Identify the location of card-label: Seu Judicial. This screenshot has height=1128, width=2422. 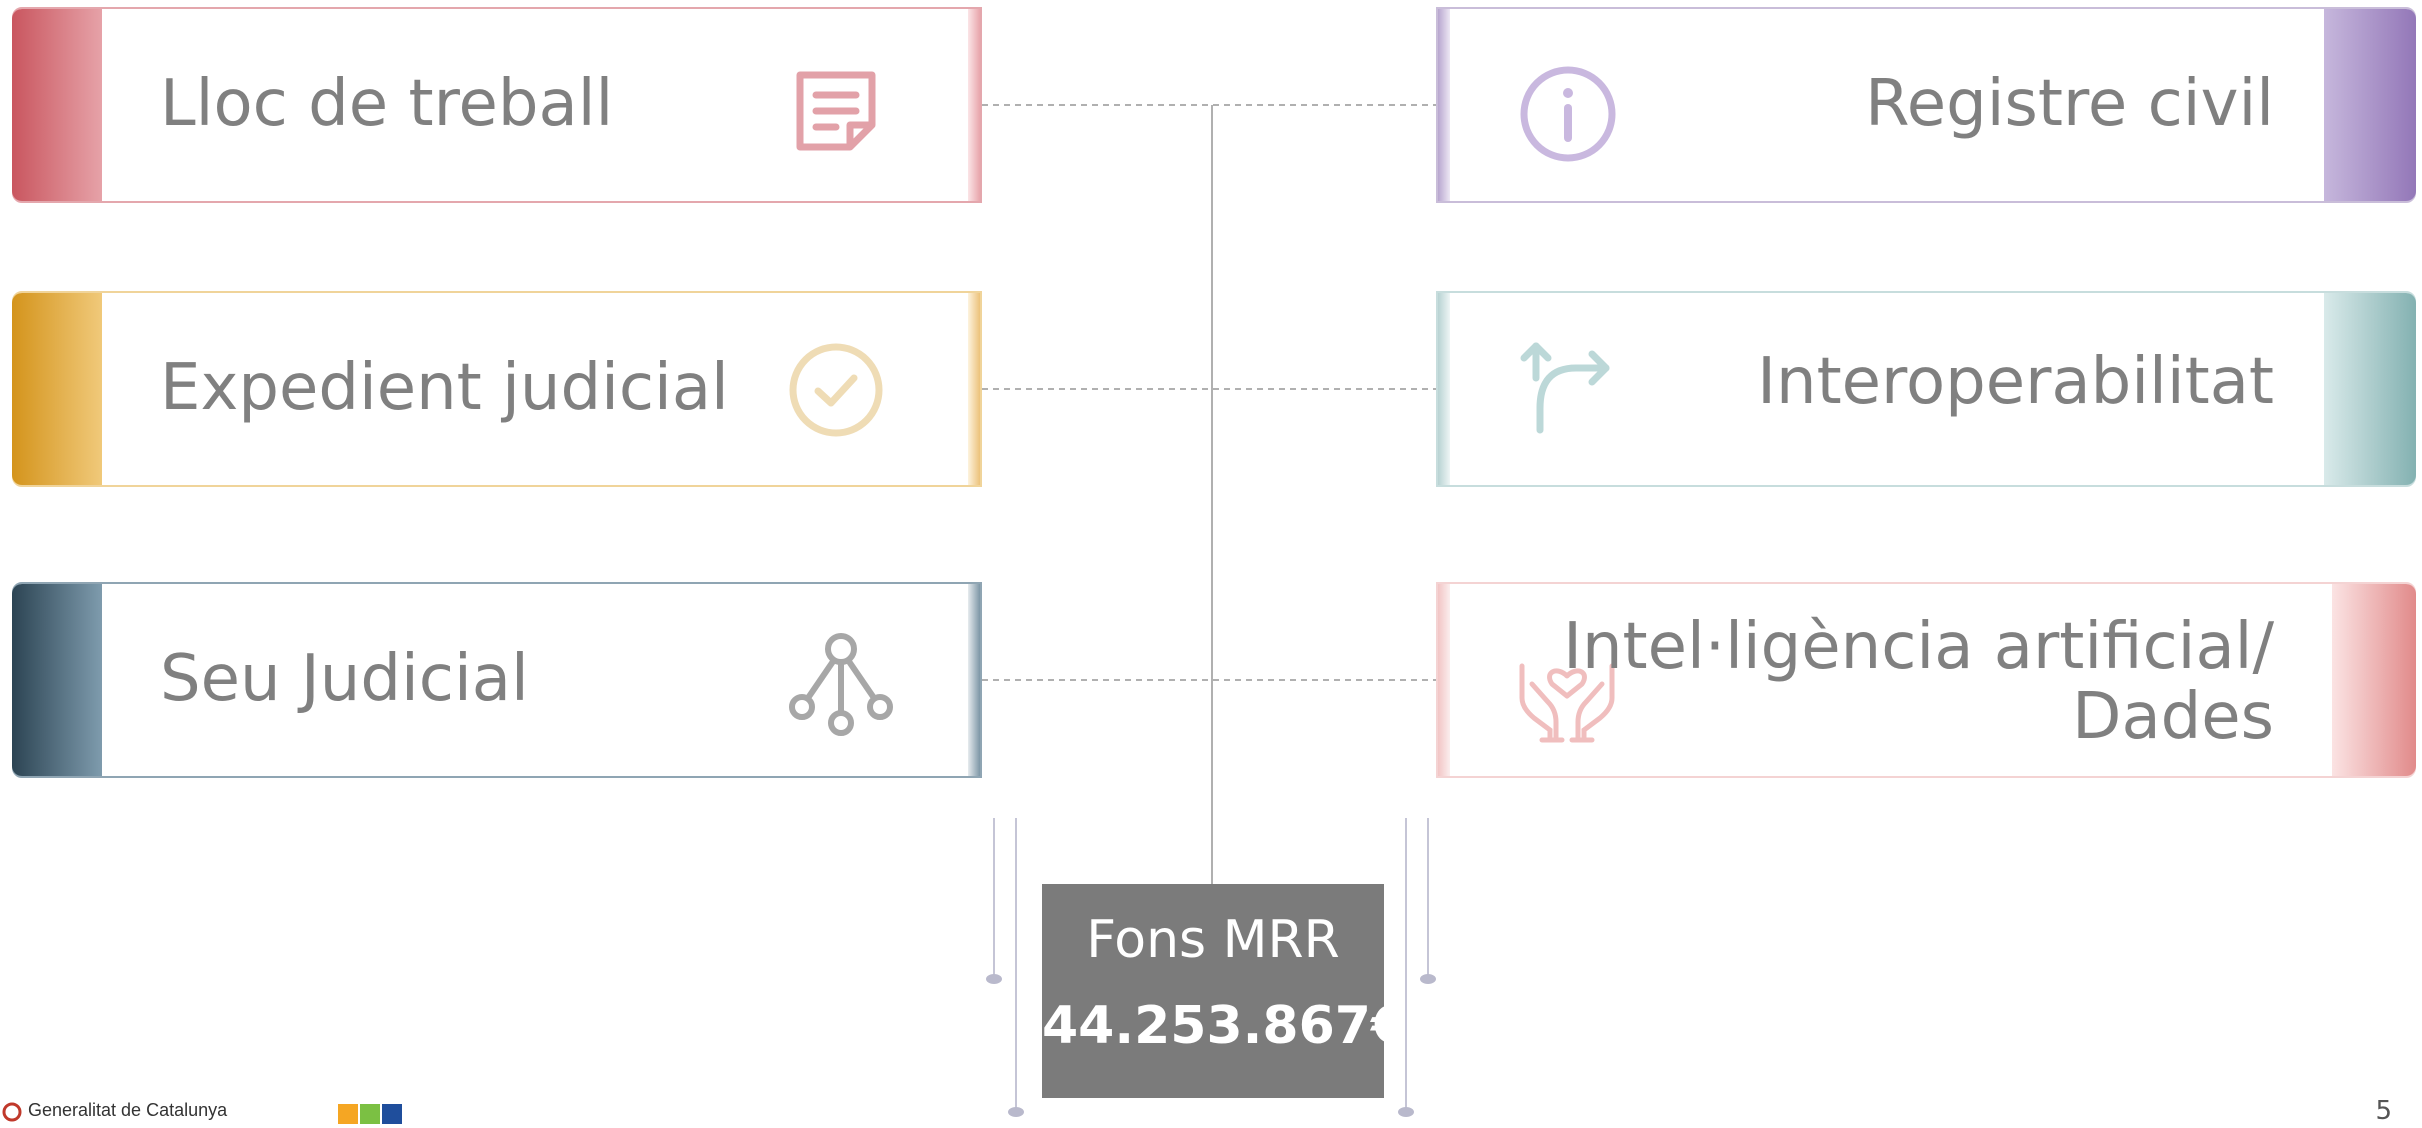
(344, 679).